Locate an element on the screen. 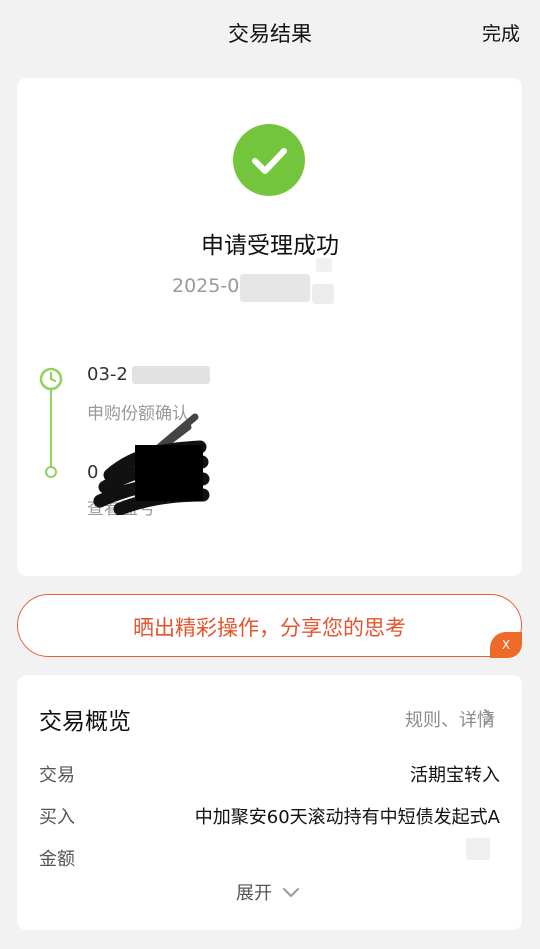 This screenshot has height=949, width=540. timeline-step-date: 03-2 is located at coordinates (107, 374).